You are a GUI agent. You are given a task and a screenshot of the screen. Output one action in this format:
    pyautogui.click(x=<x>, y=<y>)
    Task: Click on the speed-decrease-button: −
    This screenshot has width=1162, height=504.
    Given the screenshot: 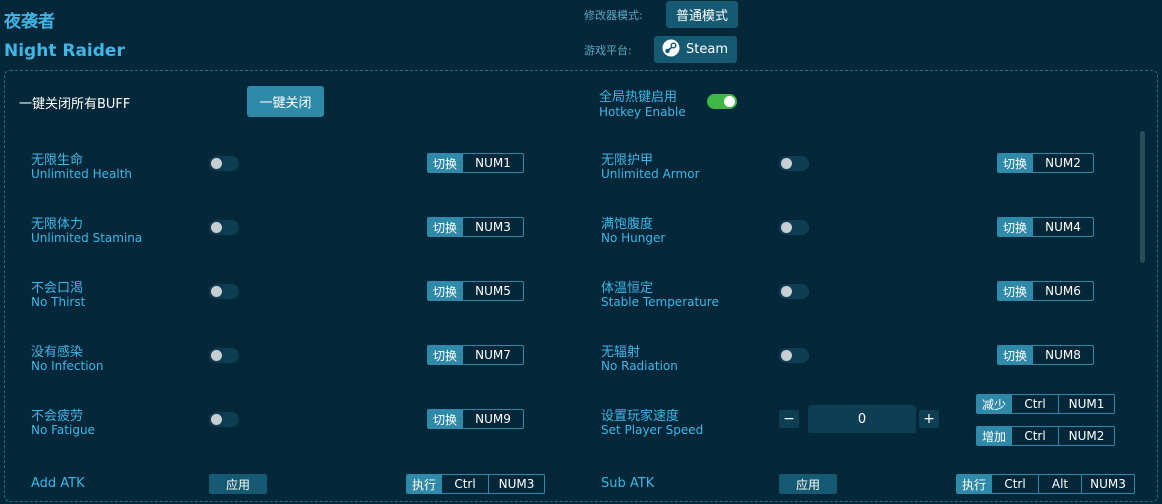 What is the action you would take?
    pyautogui.click(x=789, y=419)
    